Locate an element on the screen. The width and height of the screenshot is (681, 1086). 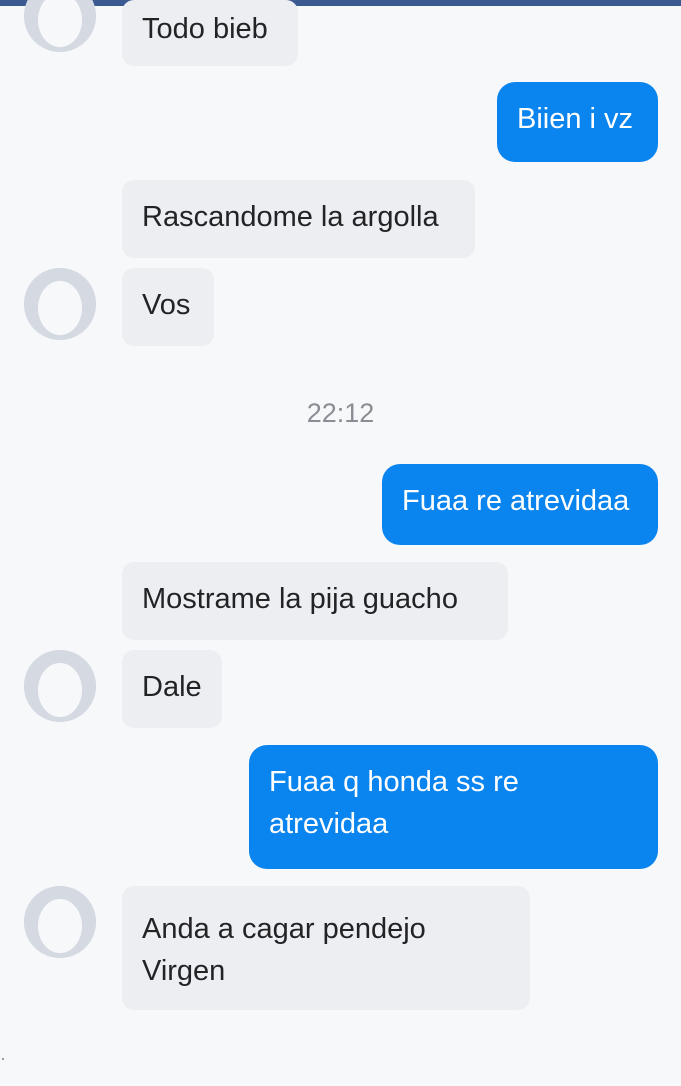
message-text: Vos is located at coordinates (166, 305).